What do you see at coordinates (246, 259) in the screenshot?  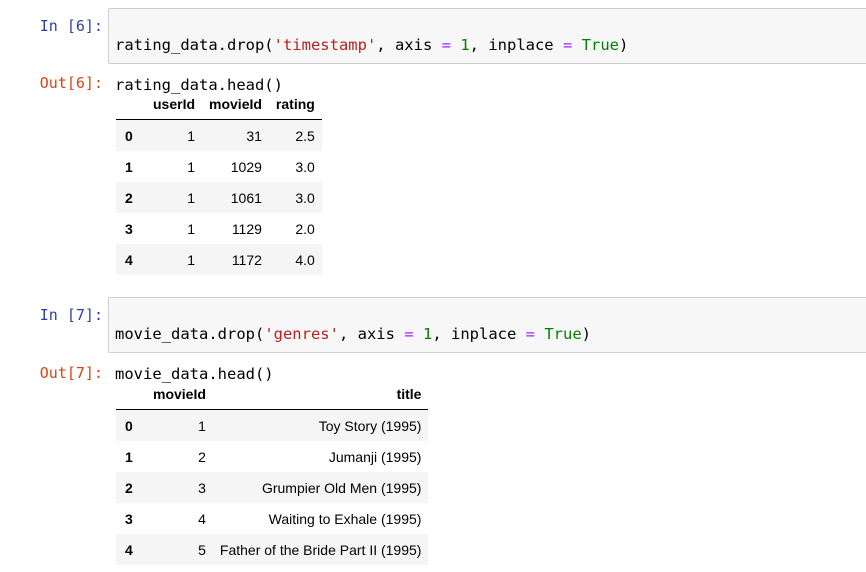 I see `table-cell: 1172` at bounding box center [246, 259].